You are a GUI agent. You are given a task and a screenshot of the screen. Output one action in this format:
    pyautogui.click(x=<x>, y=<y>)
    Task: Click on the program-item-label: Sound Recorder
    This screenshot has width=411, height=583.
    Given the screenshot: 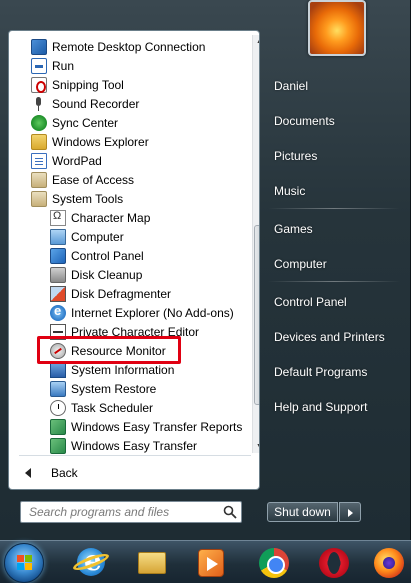 What is the action you would take?
    pyautogui.click(x=96, y=103)
    